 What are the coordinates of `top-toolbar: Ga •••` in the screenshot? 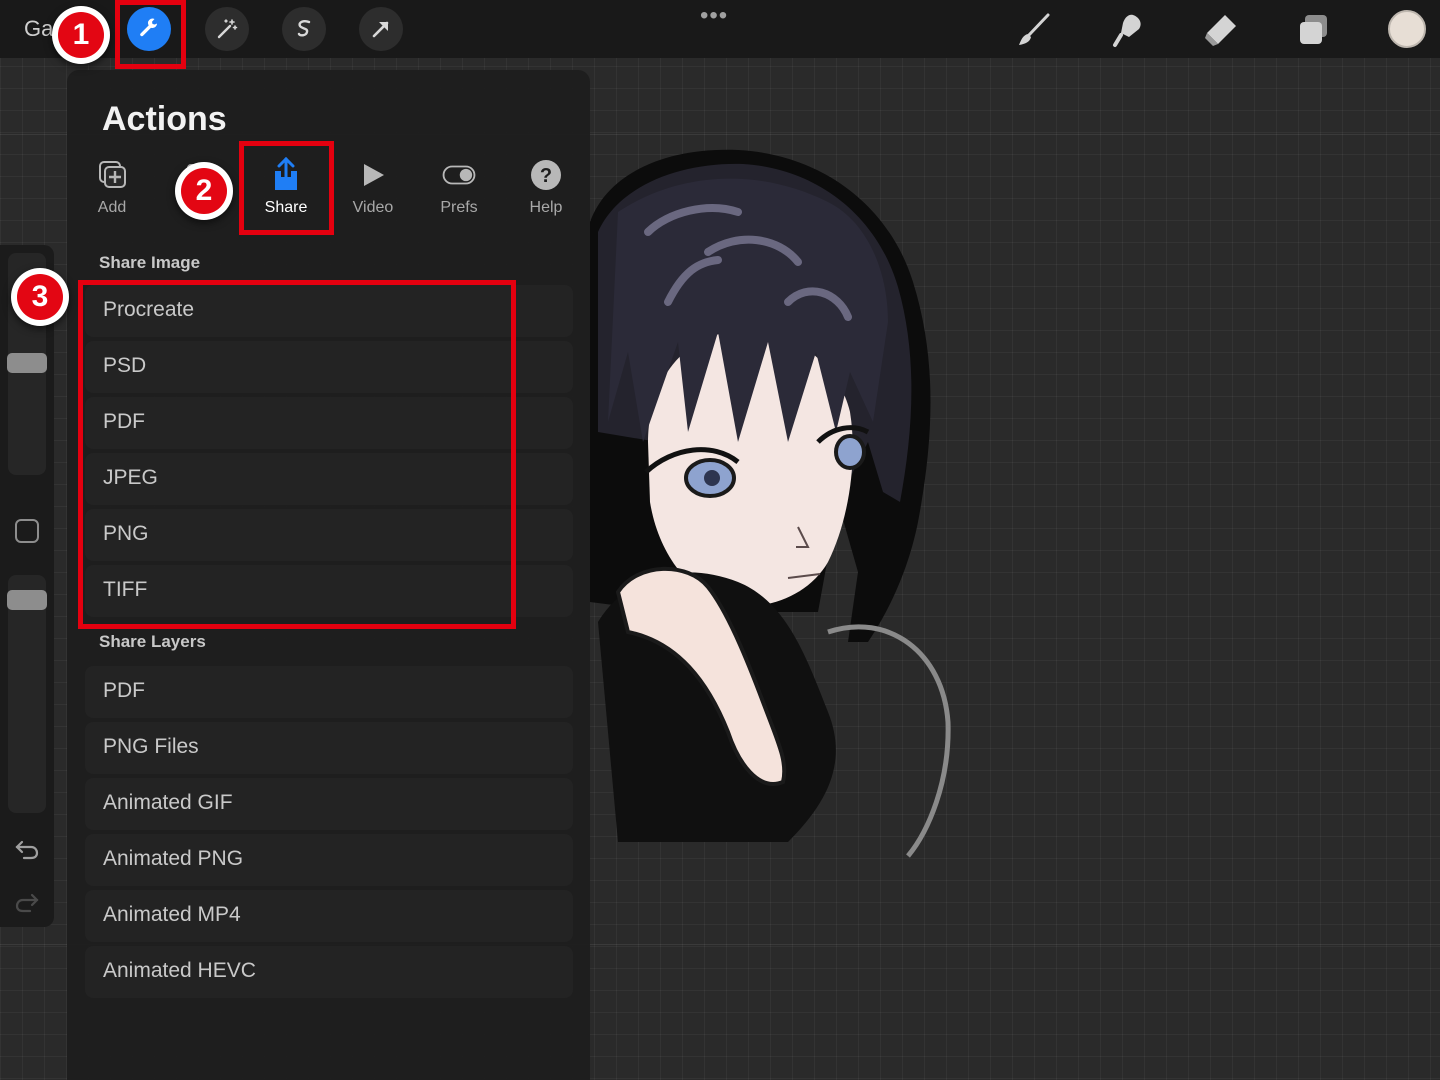 It's located at (720, 29).